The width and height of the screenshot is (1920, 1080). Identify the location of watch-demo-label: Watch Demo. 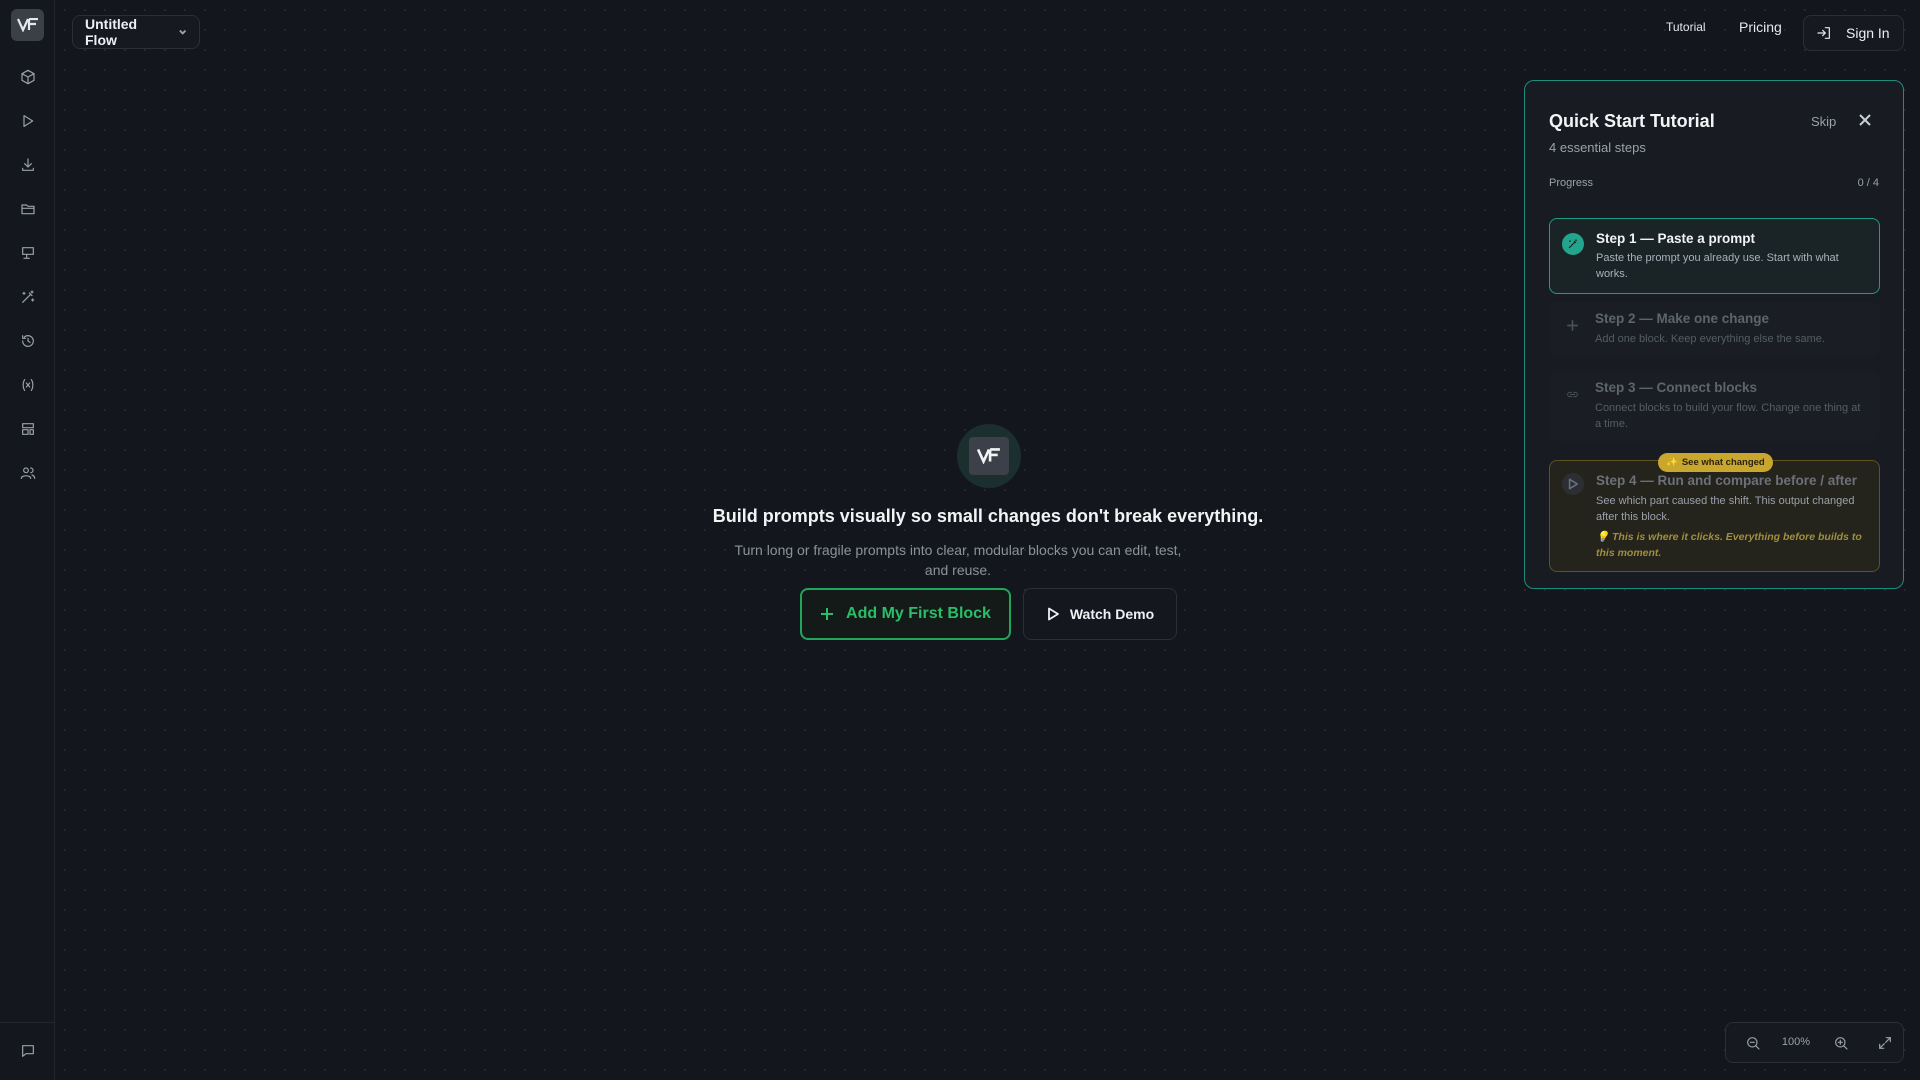
(1112, 614).